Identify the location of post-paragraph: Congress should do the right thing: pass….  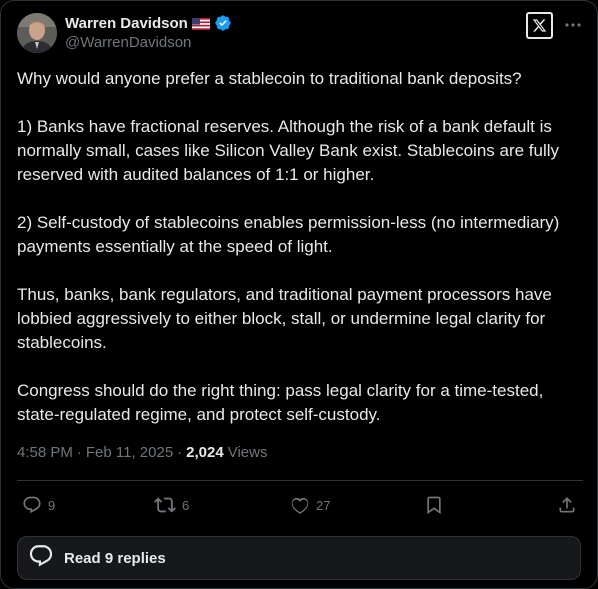
(280, 402).